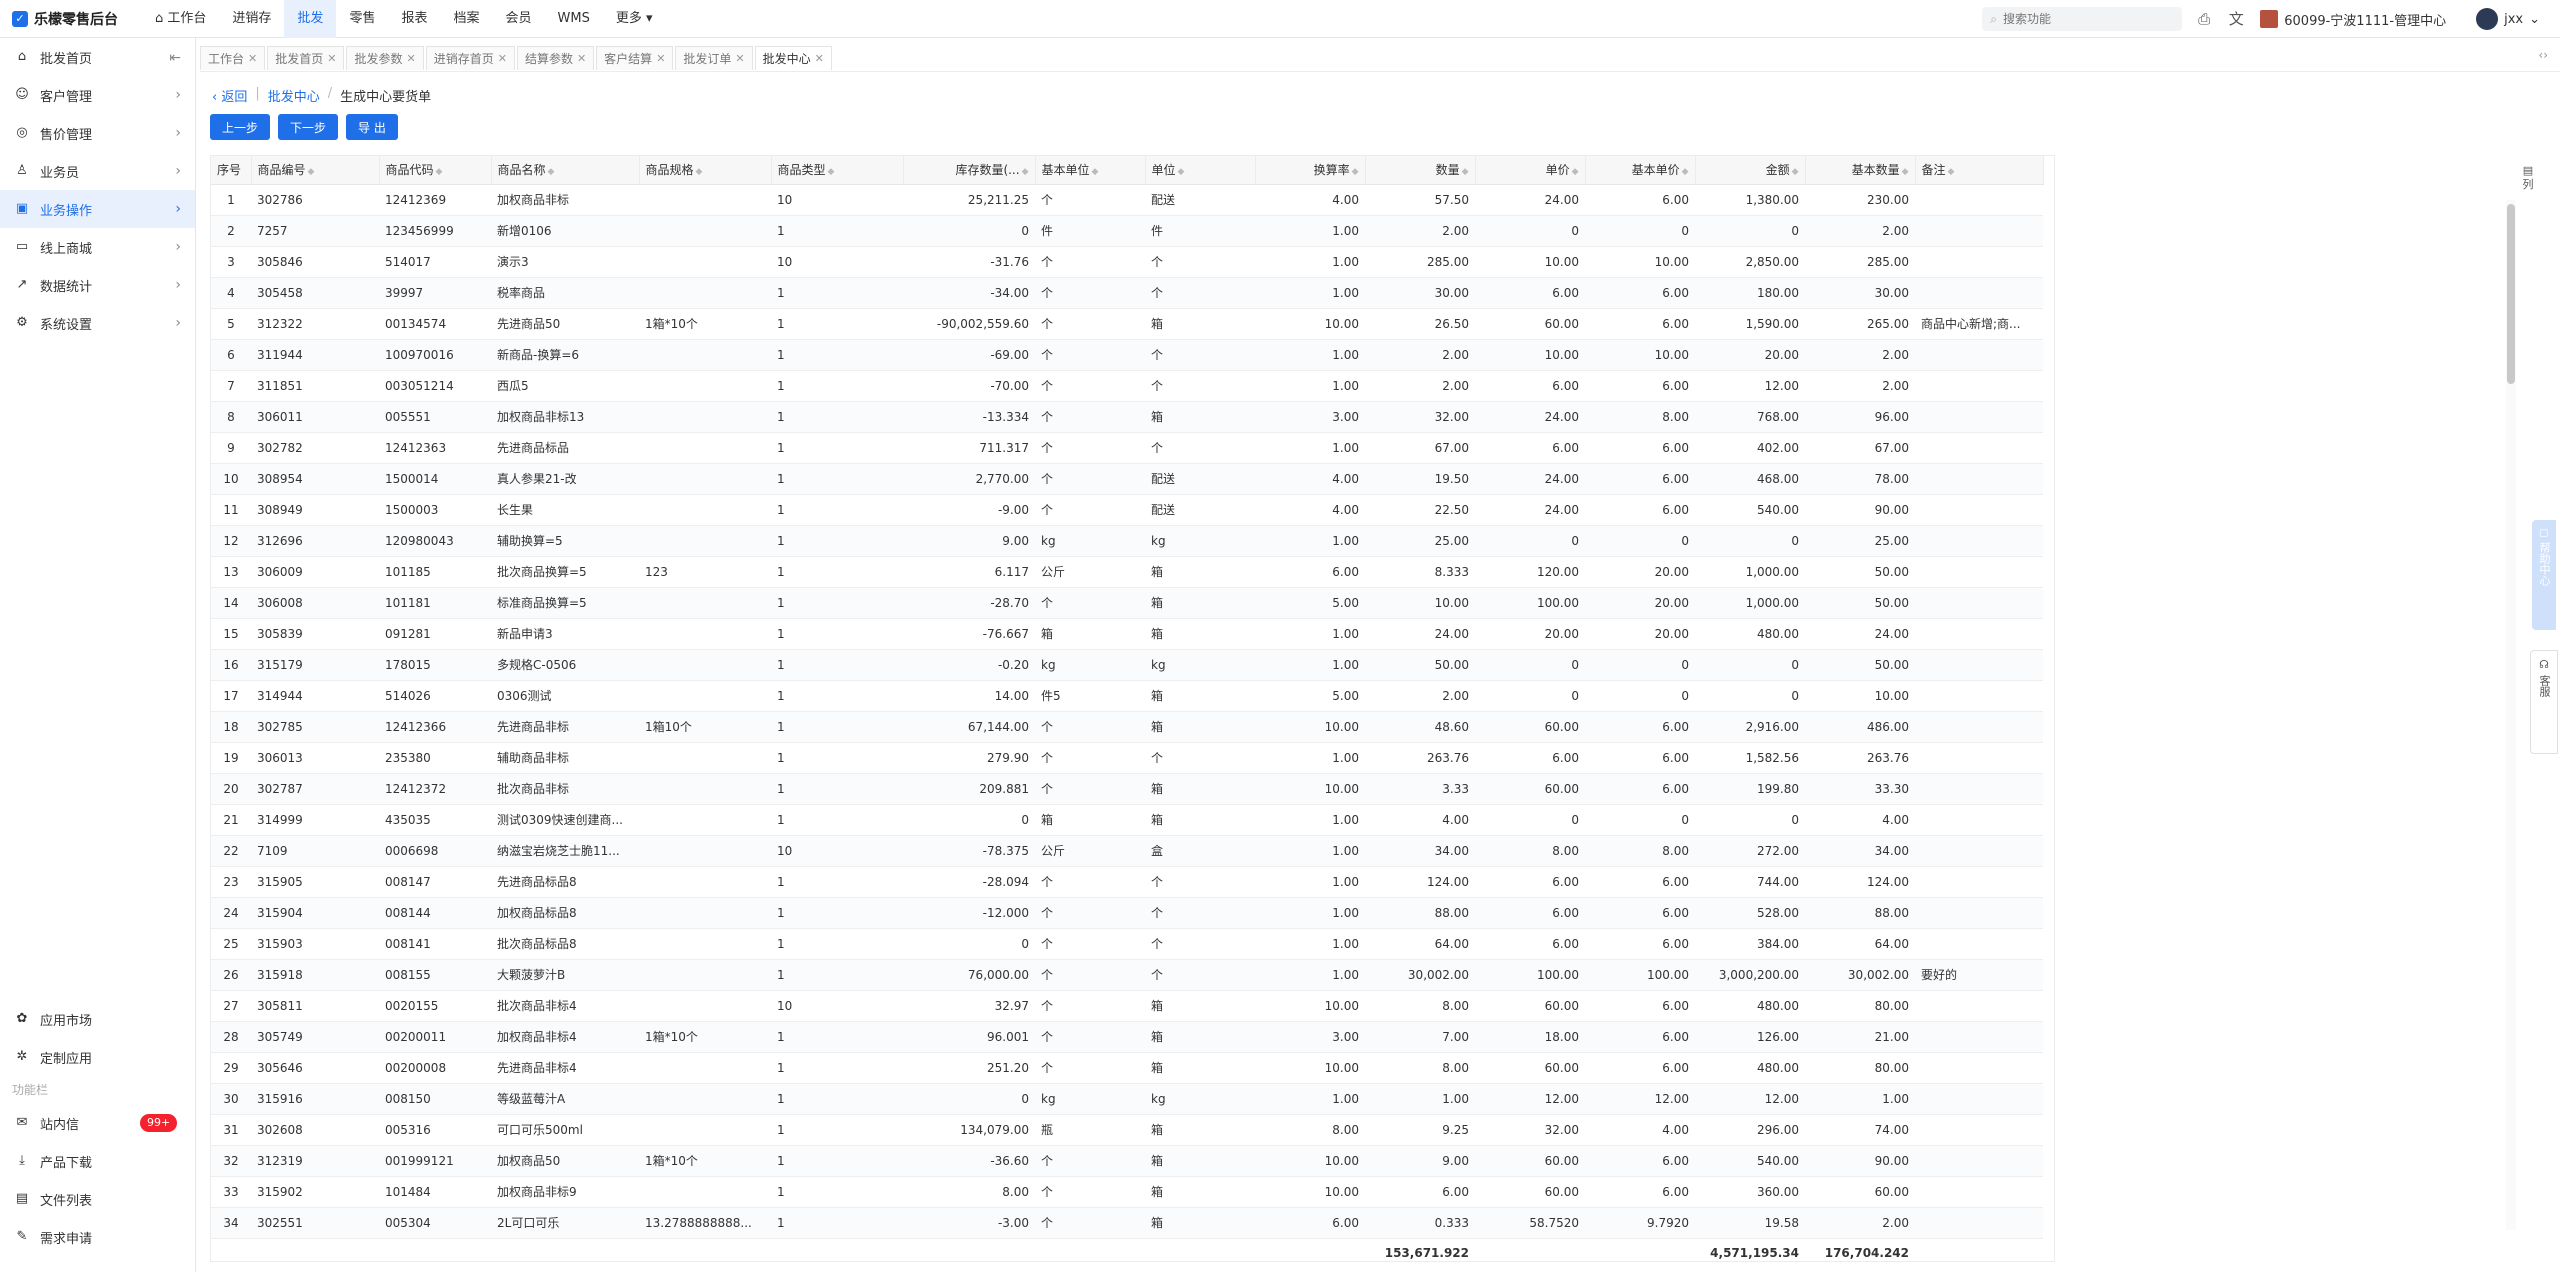  What do you see at coordinates (98, 1161) in the screenshot?
I see `product-download: ⤓ 产品下载` at bounding box center [98, 1161].